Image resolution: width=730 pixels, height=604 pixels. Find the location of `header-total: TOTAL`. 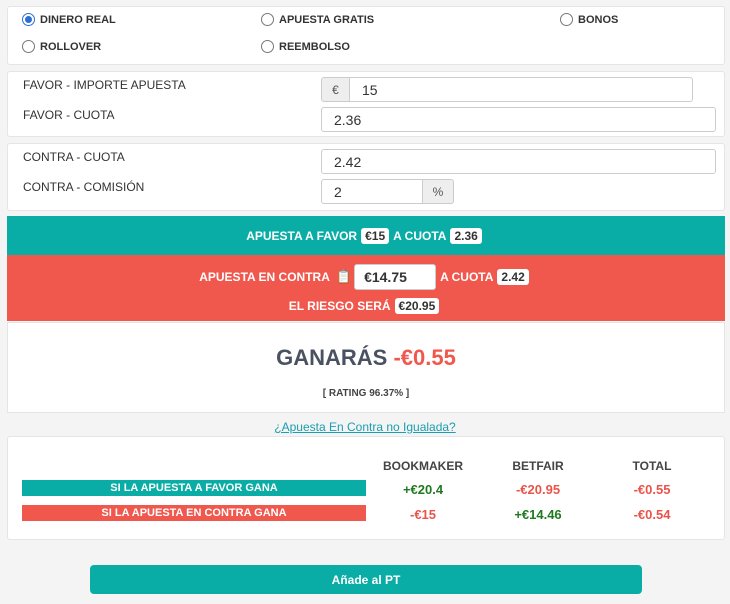

header-total: TOTAL is located at coordinates (652, 466).